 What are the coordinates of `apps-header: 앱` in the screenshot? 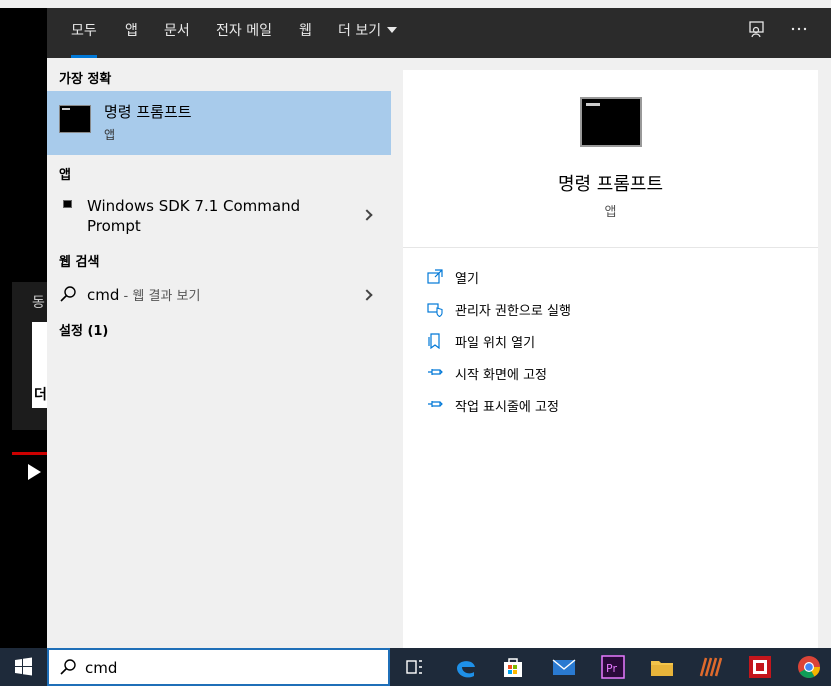 It's located at (65, 175).